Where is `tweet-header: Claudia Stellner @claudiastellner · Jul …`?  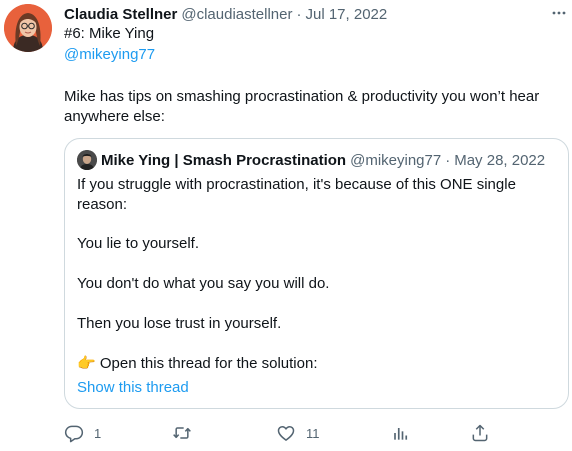 tweet-header: Claudia Stellner @claudiastellner · Jul … is located at coordinates (225, 14).